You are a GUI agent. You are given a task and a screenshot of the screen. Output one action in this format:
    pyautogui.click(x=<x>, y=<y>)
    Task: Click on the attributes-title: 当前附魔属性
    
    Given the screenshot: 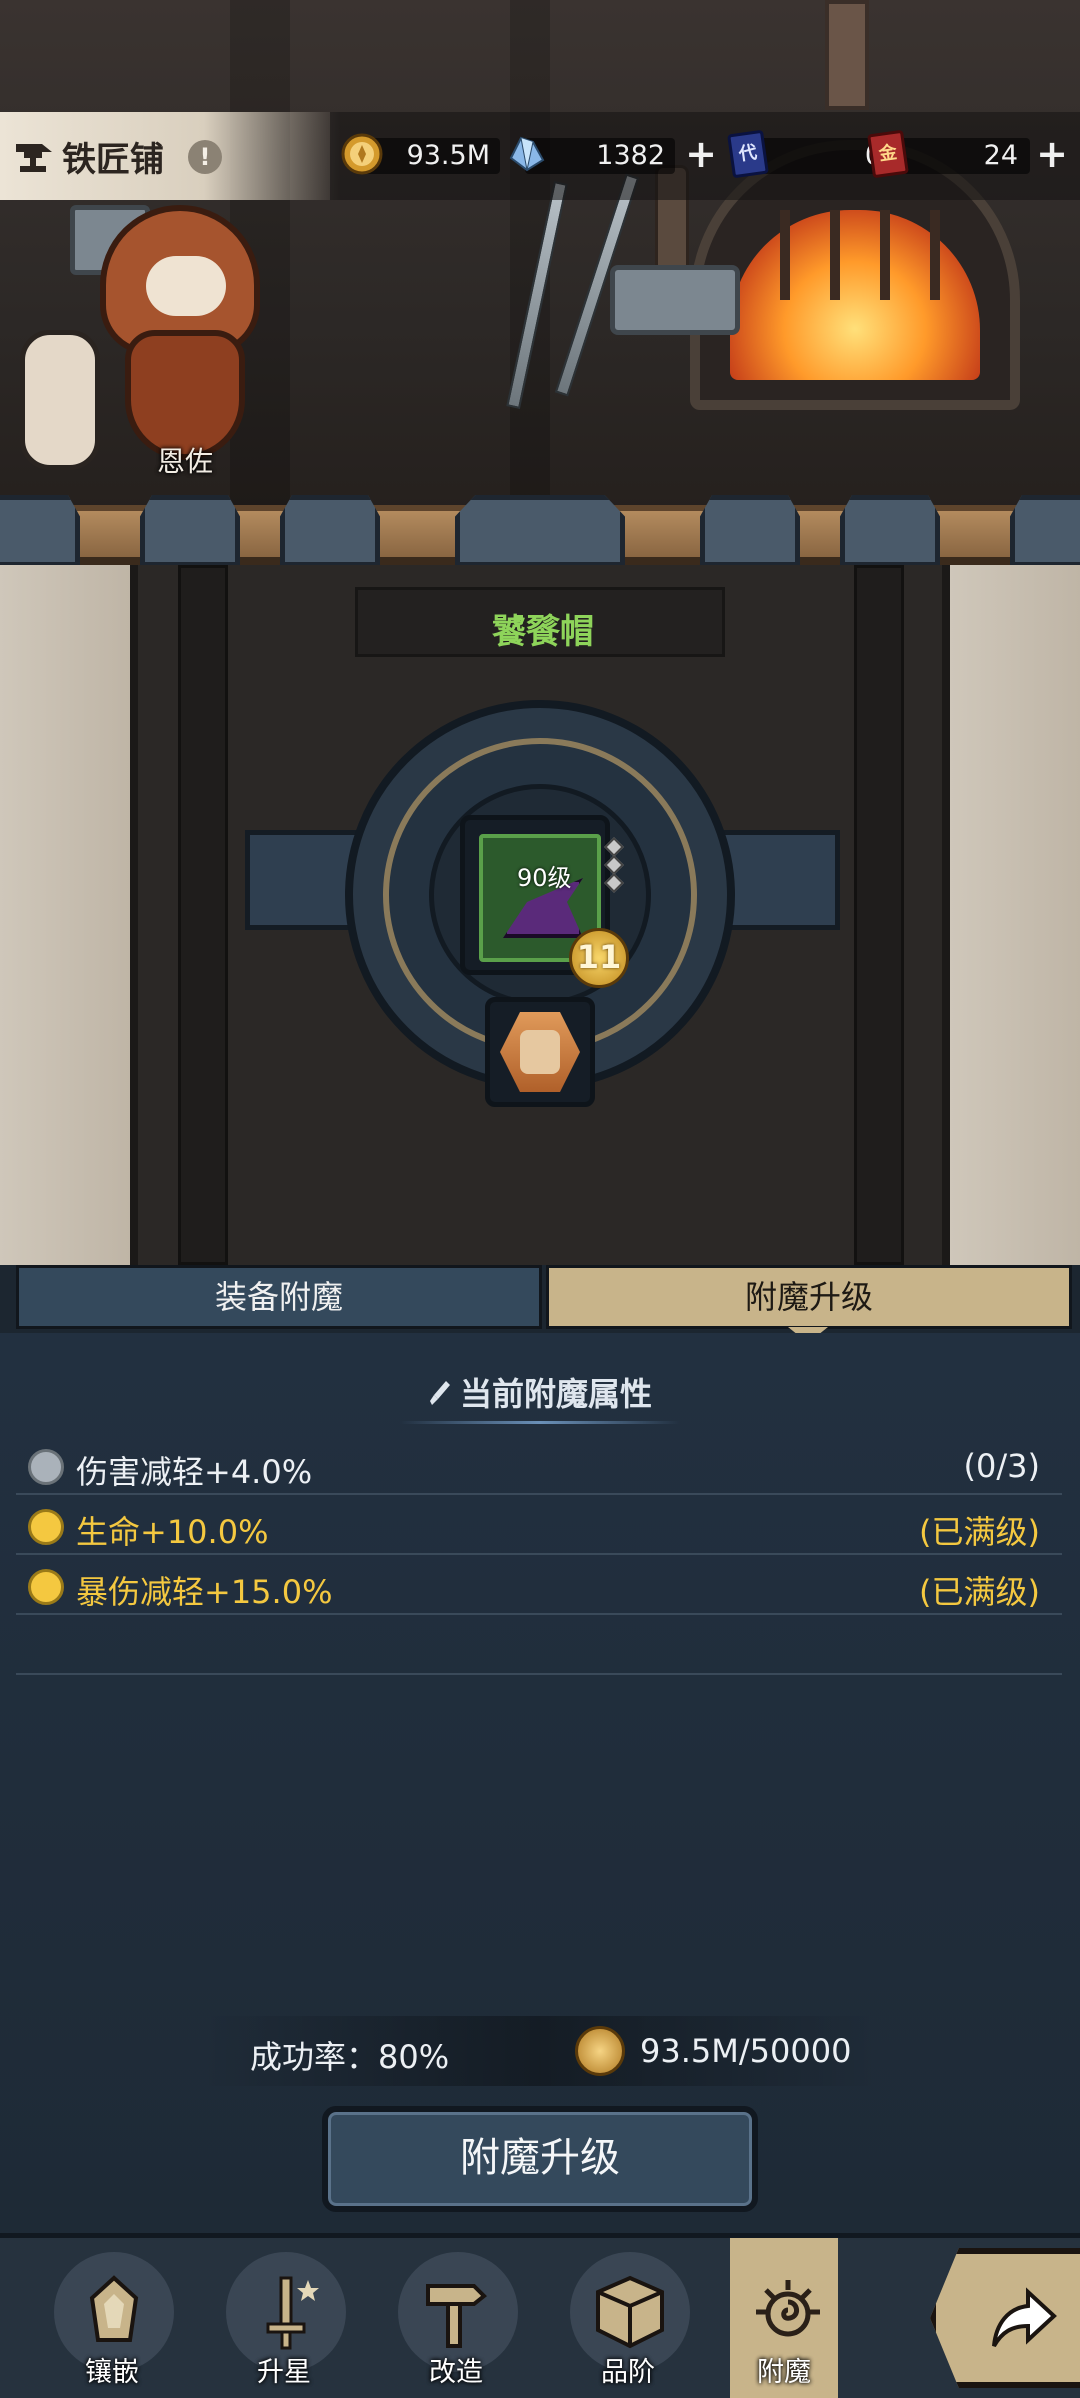 What is the action you would take?
    pyautogui.click(x=540, y=1392)
    